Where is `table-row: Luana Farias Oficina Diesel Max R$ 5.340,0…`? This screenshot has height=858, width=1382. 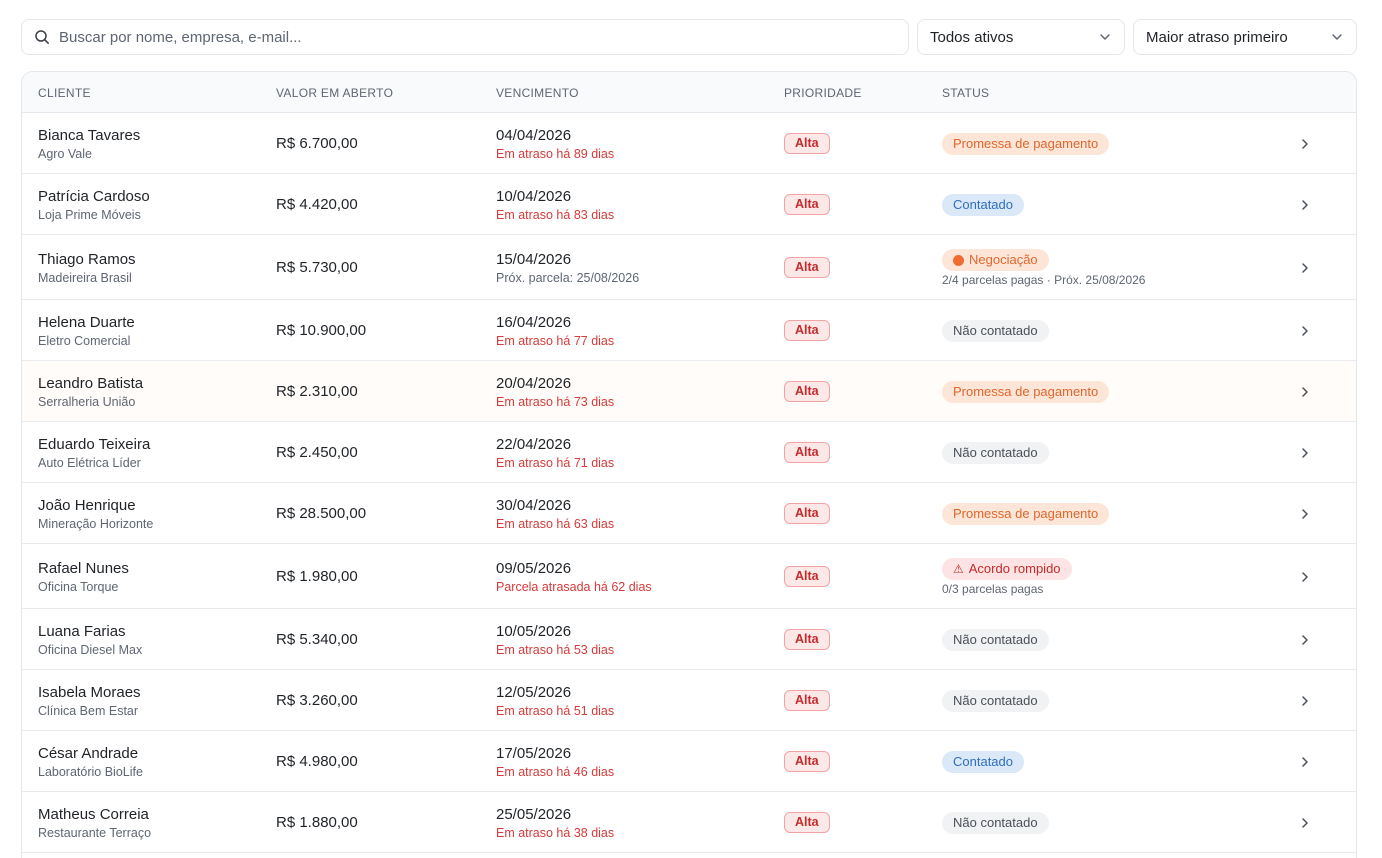
table-row: Luana Farias Oficina Diesel Max R$ 5.340,0… is located at coordinates (689, 639).